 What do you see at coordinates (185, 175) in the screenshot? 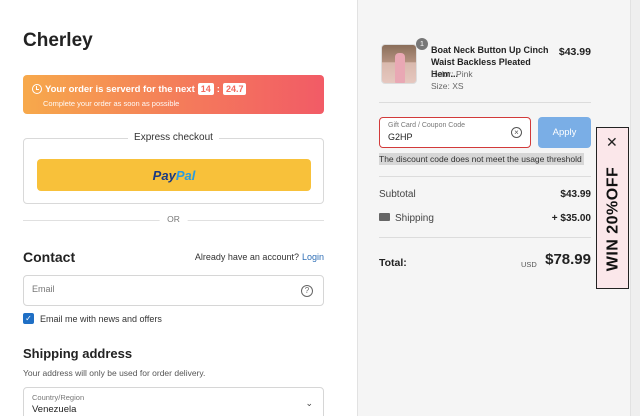
I see `paypal-logo-pal: Pal` at bounding box center [185, 175].